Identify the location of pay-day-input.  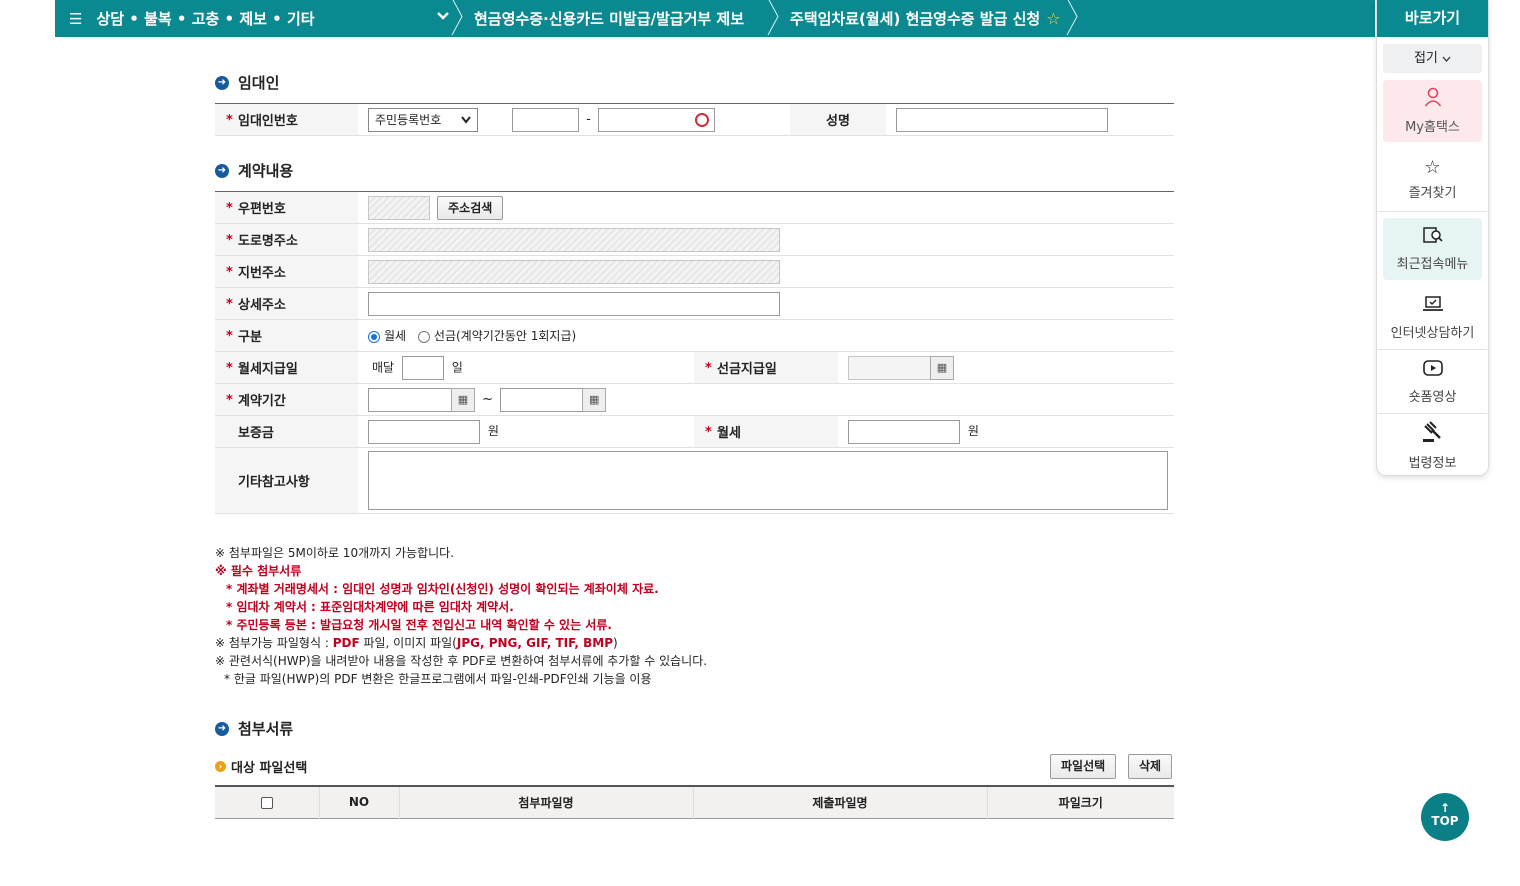
(422, 367).